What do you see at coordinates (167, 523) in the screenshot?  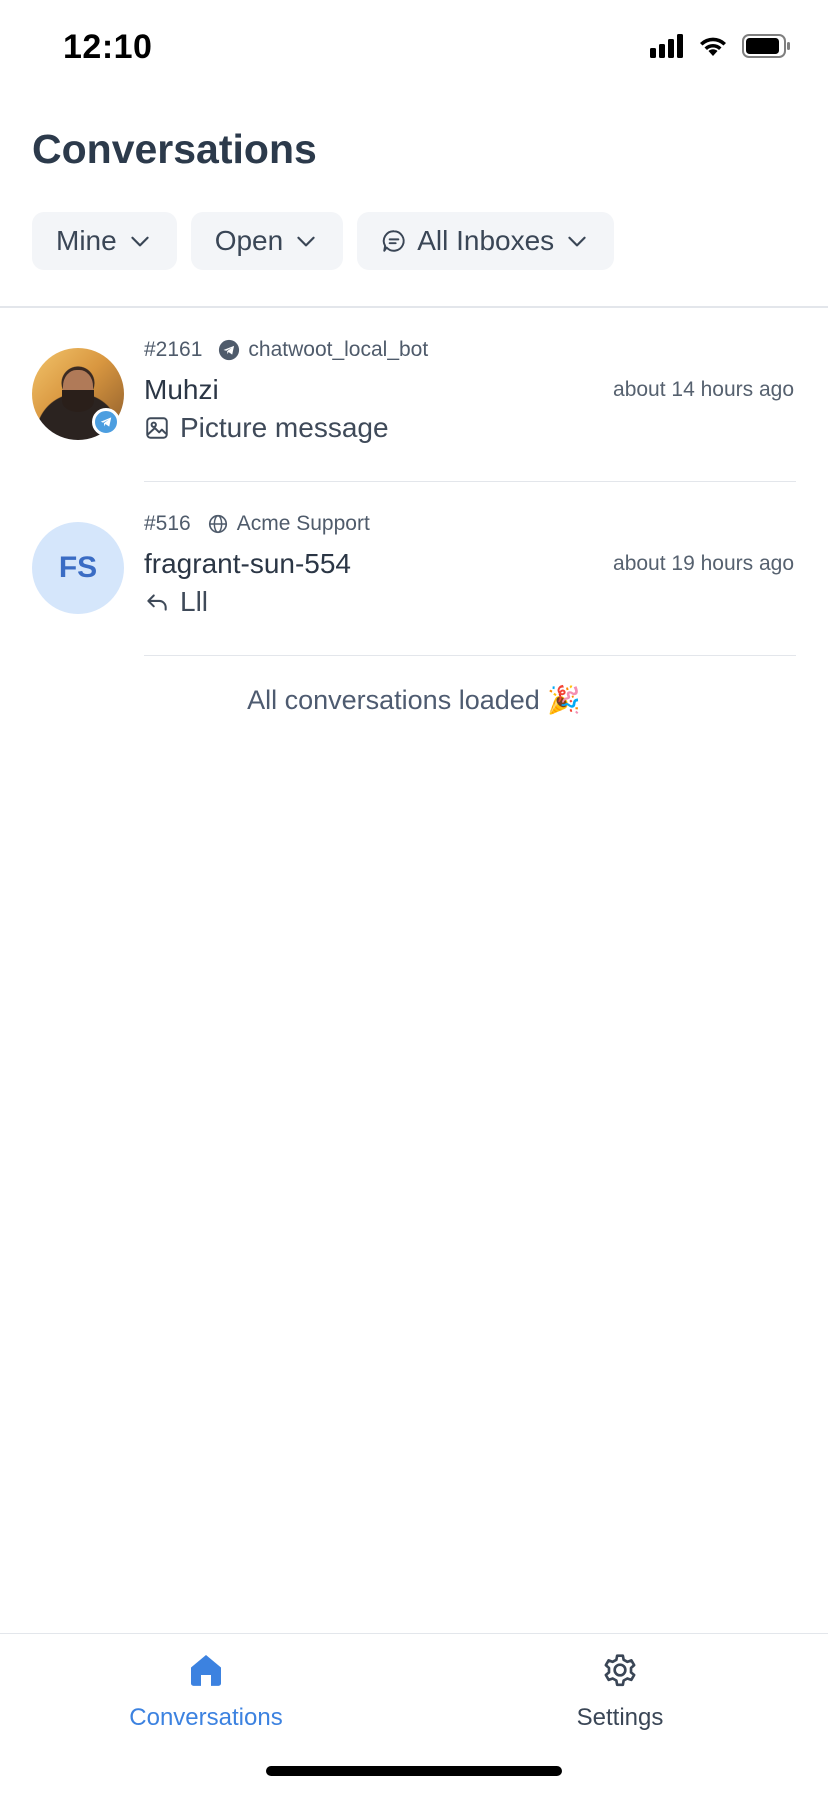 I see `conversation-id: #516` at bounding box center [167, 523].